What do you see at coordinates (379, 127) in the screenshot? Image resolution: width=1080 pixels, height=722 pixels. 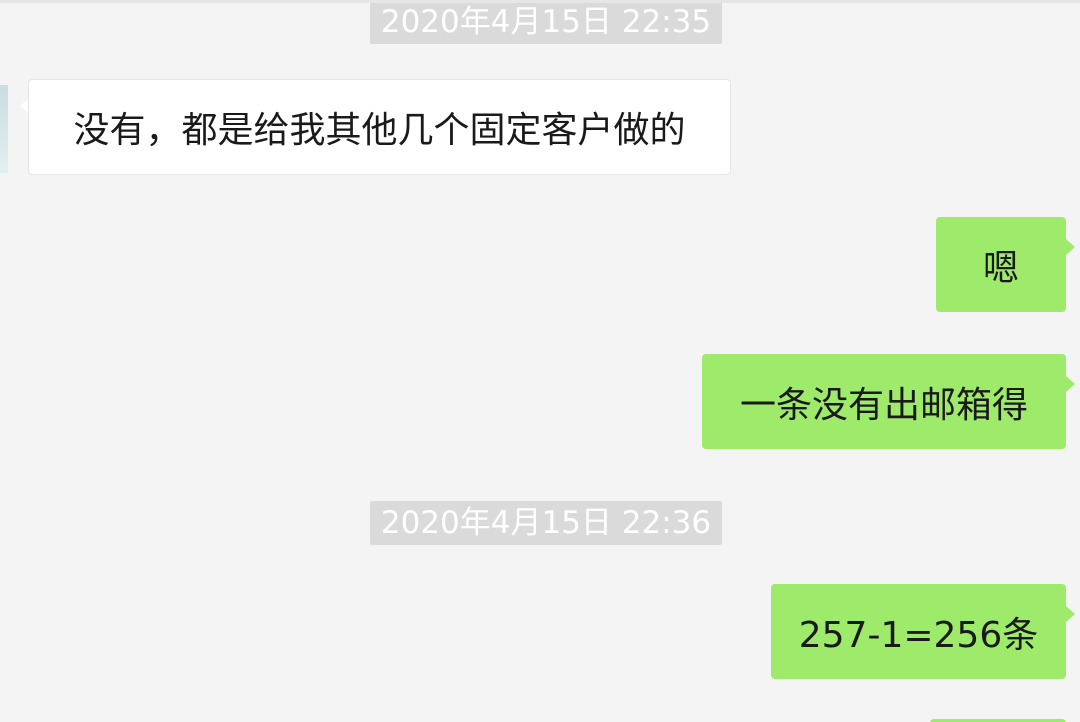 I see `incoming-message-bubble: 没有，都是给我其他几个固定客户做的` at bounding box center [379, 127].